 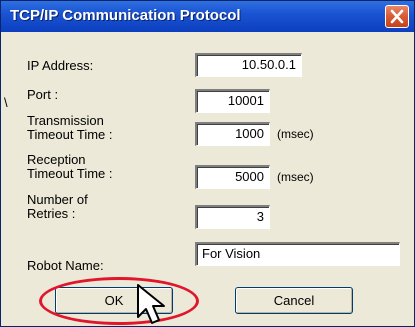 What do you see at coordinates (295, 134) in the screenshot?
I see `transmission-timeout-unit: (msec)` at bounding box center [295, 134].